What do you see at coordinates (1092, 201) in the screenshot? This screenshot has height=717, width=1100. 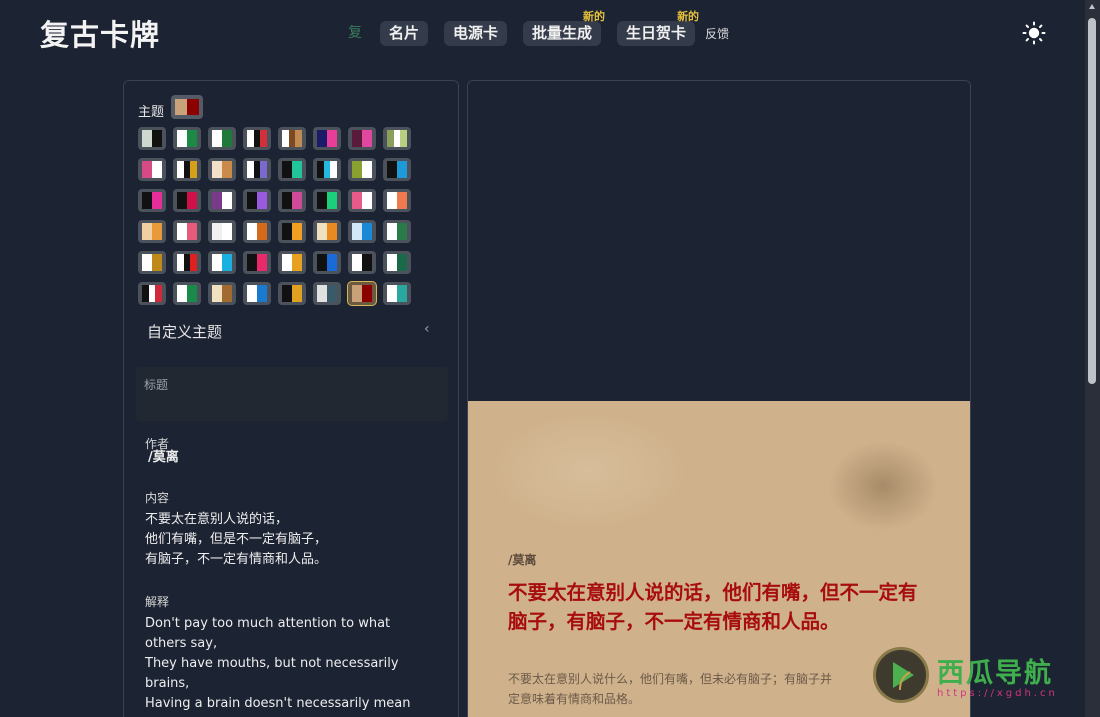 I see `scrollbar-thumb` at bounding box center [1092, 201].